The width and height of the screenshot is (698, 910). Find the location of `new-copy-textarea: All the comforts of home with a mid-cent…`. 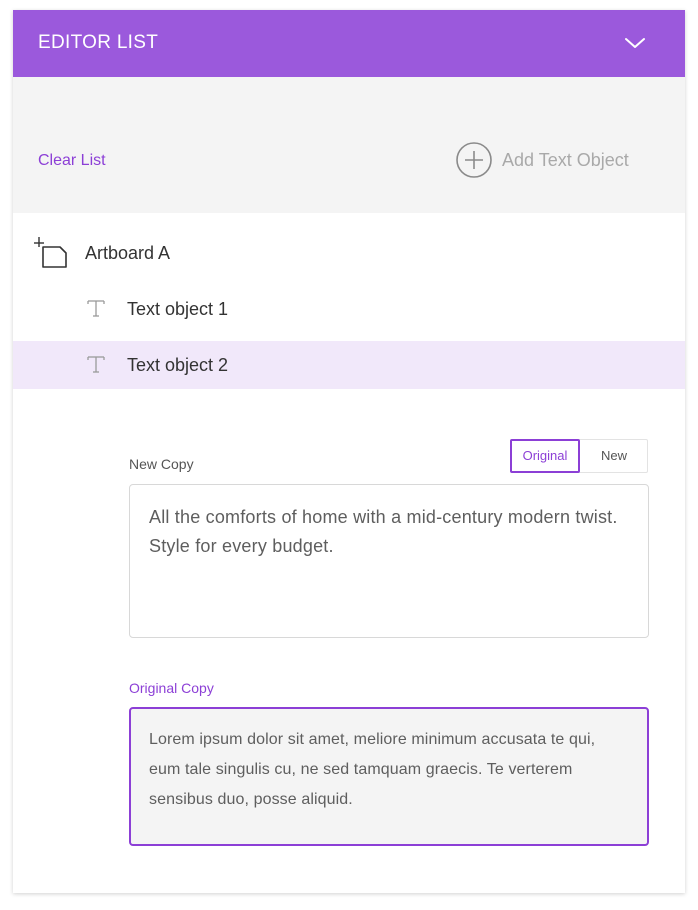

new-copy-textarea: All the comforts of home with a mid-cent… is located at coordinates (389, 561).